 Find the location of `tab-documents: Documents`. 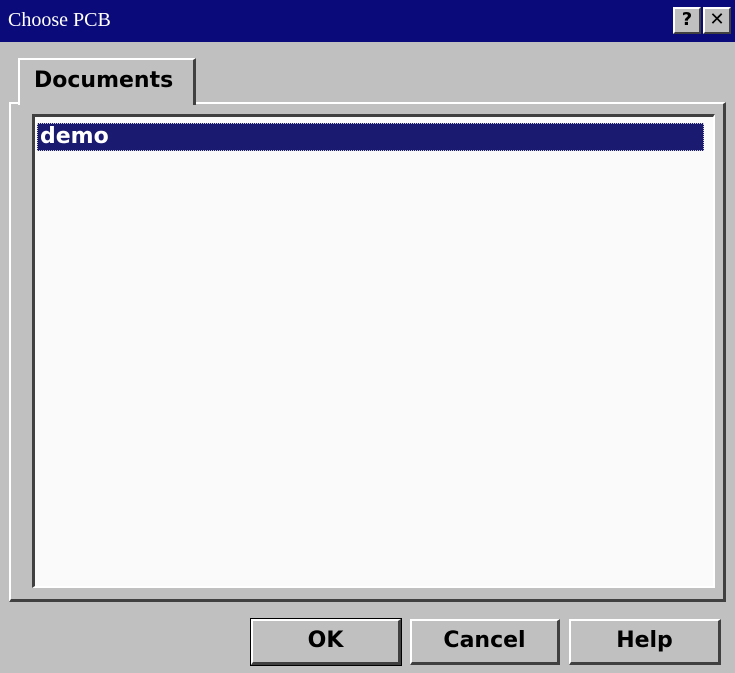

tab-documents: Documents is located at coordinates (107, 81).